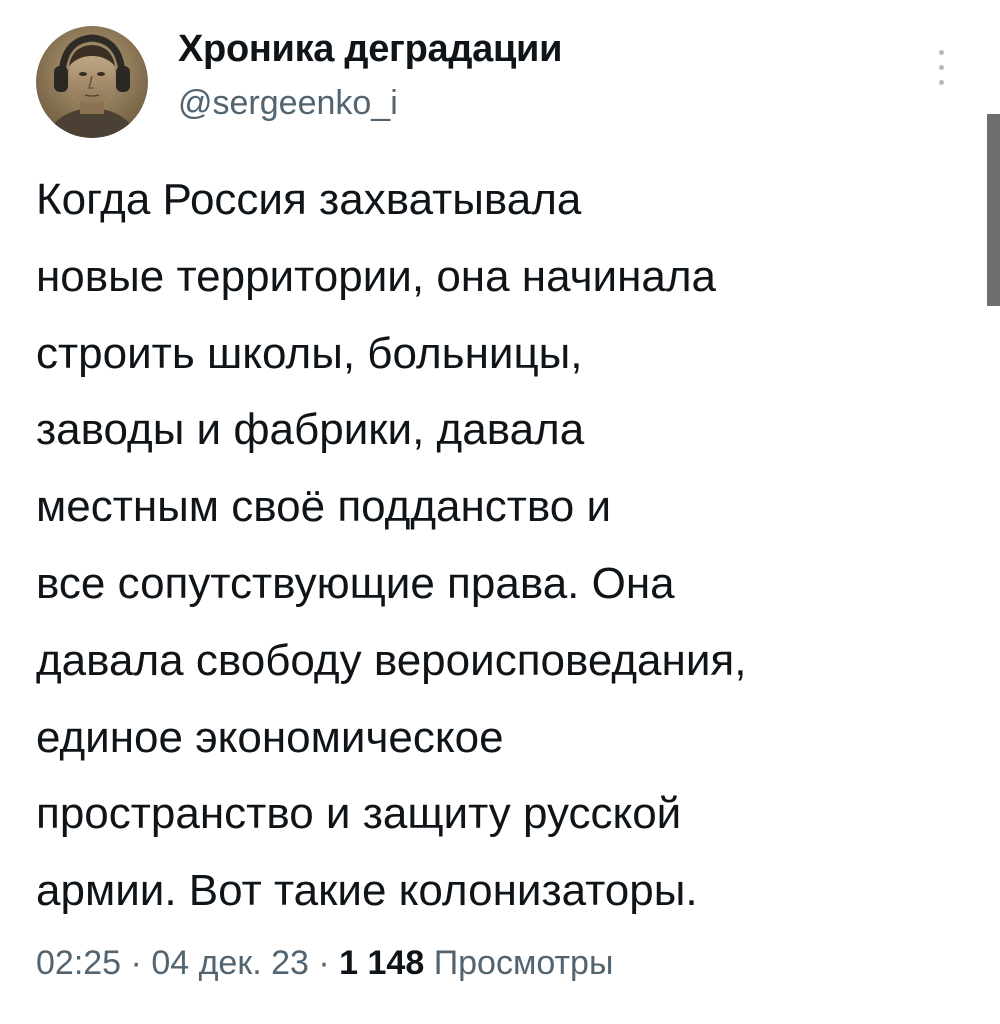 This screenshot has width=1000, height=1024. Describe the element at coordinates (309, 353) in the screenshot. I see `tweet-text-line: строить школы, больницы,` at that location.